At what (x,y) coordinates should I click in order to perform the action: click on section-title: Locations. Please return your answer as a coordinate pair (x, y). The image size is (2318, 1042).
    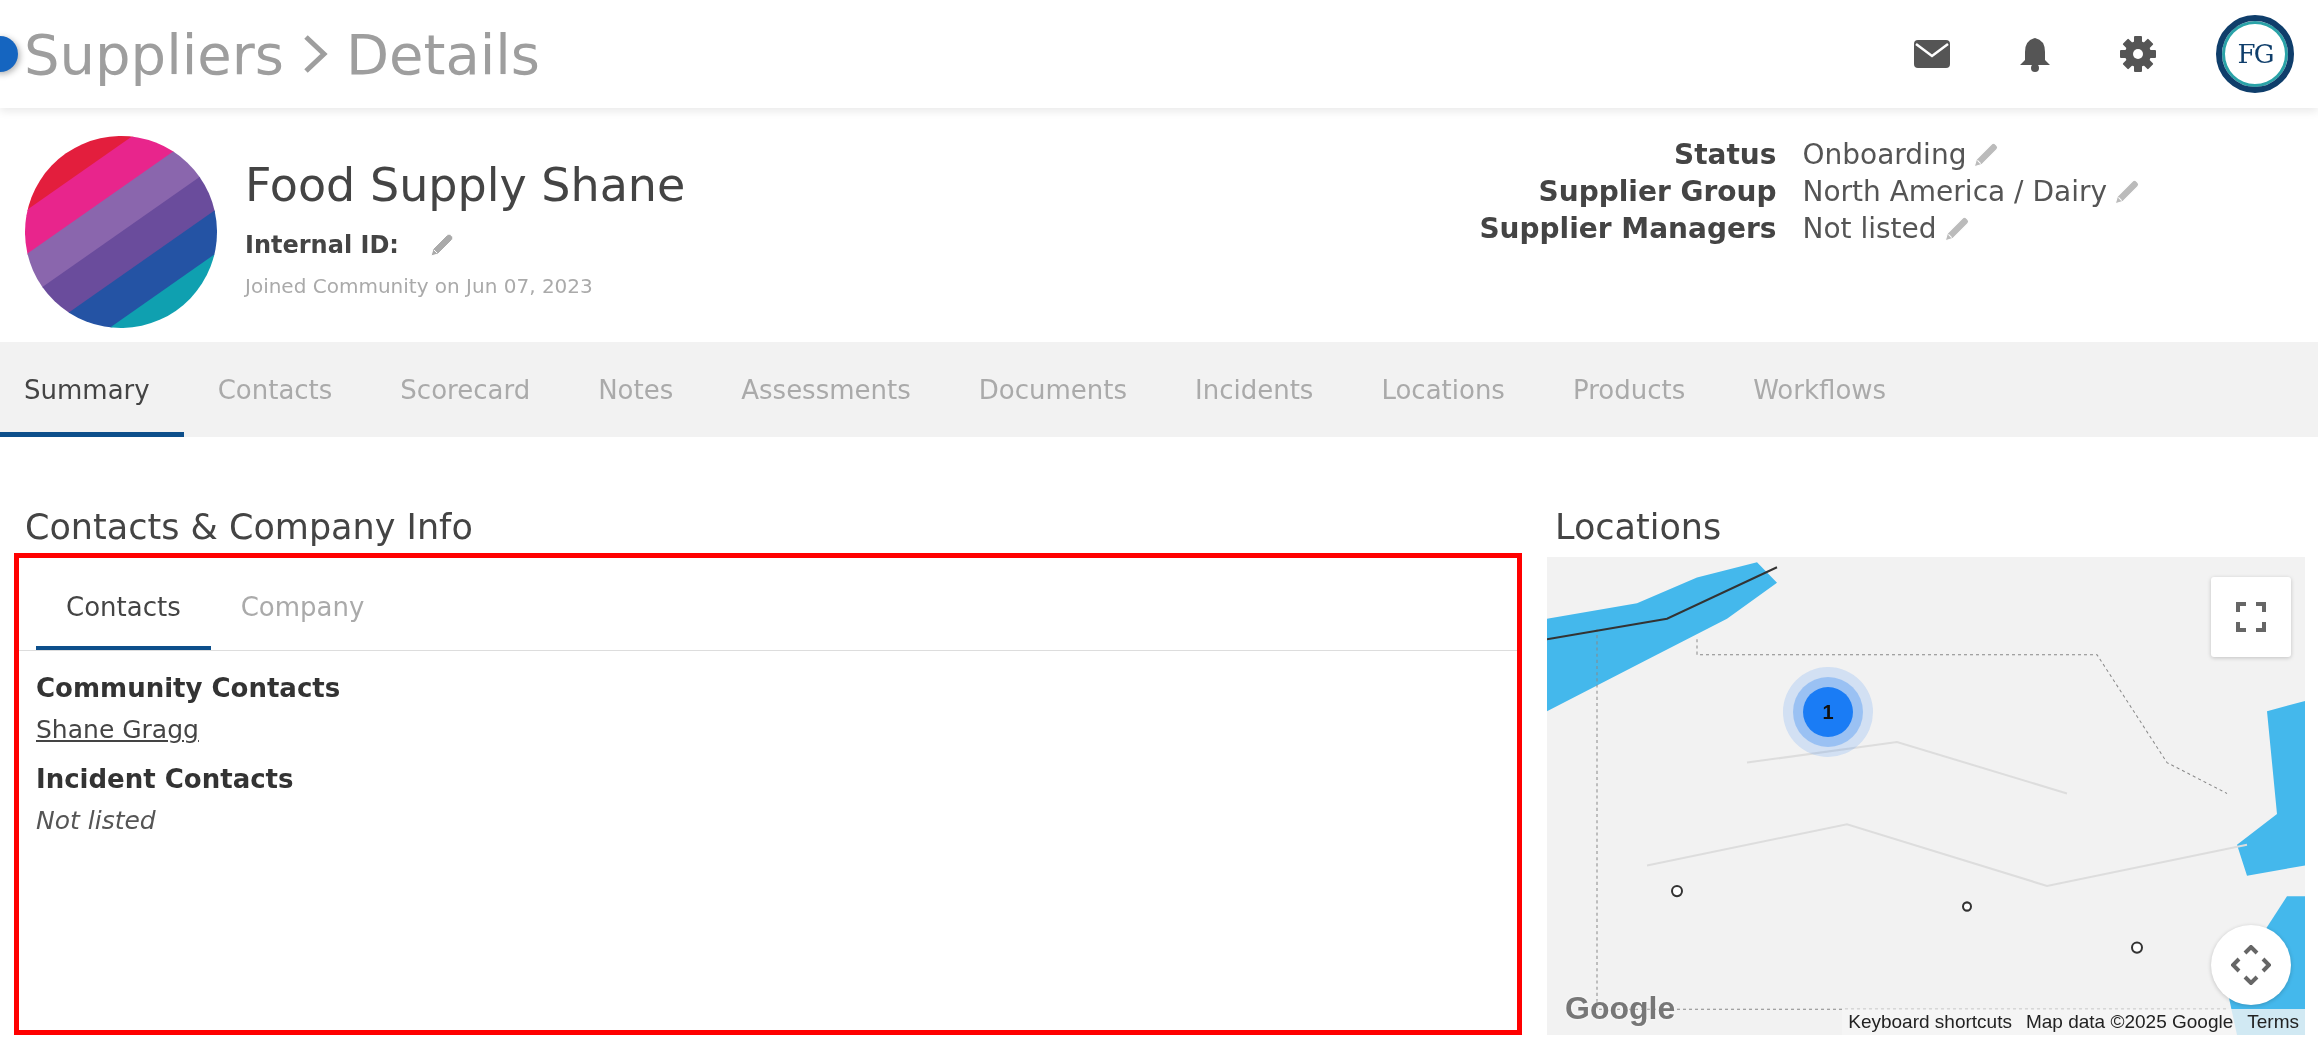
    Looking at the image, I should click on (1639, 527).